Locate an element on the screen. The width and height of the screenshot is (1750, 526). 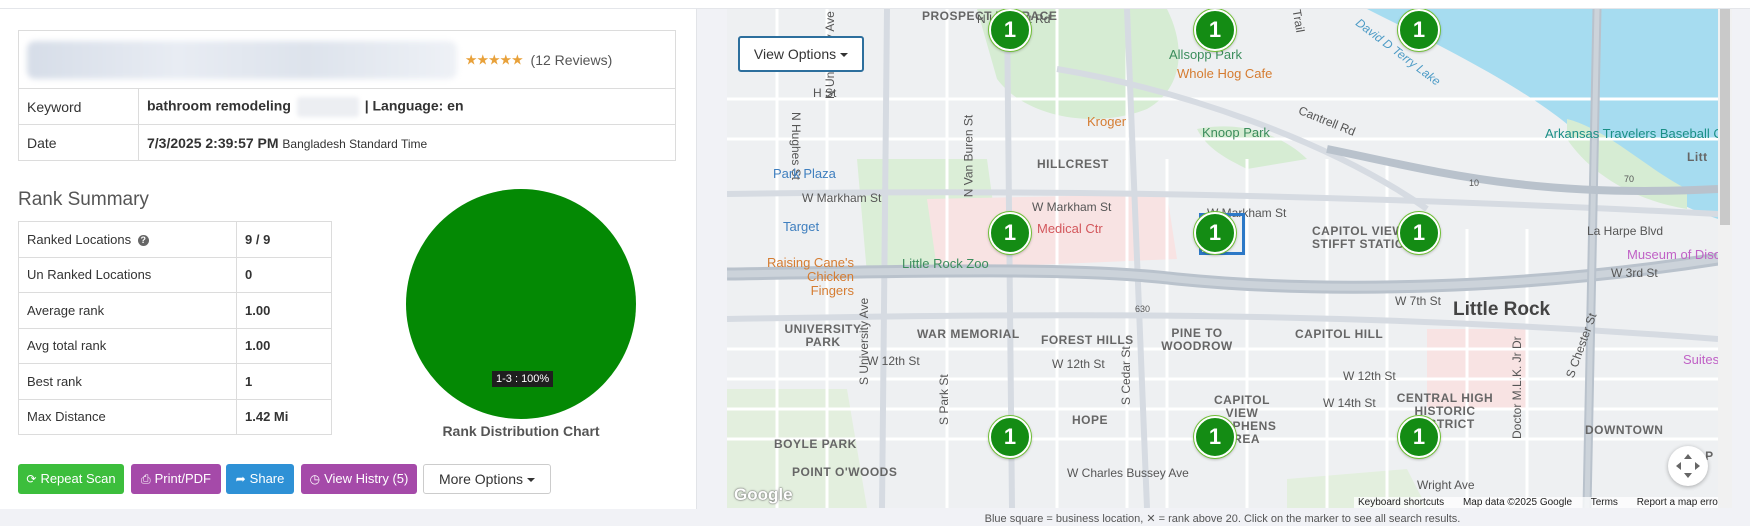
scrollbar-thumb is located at coordinates (1725, 117).